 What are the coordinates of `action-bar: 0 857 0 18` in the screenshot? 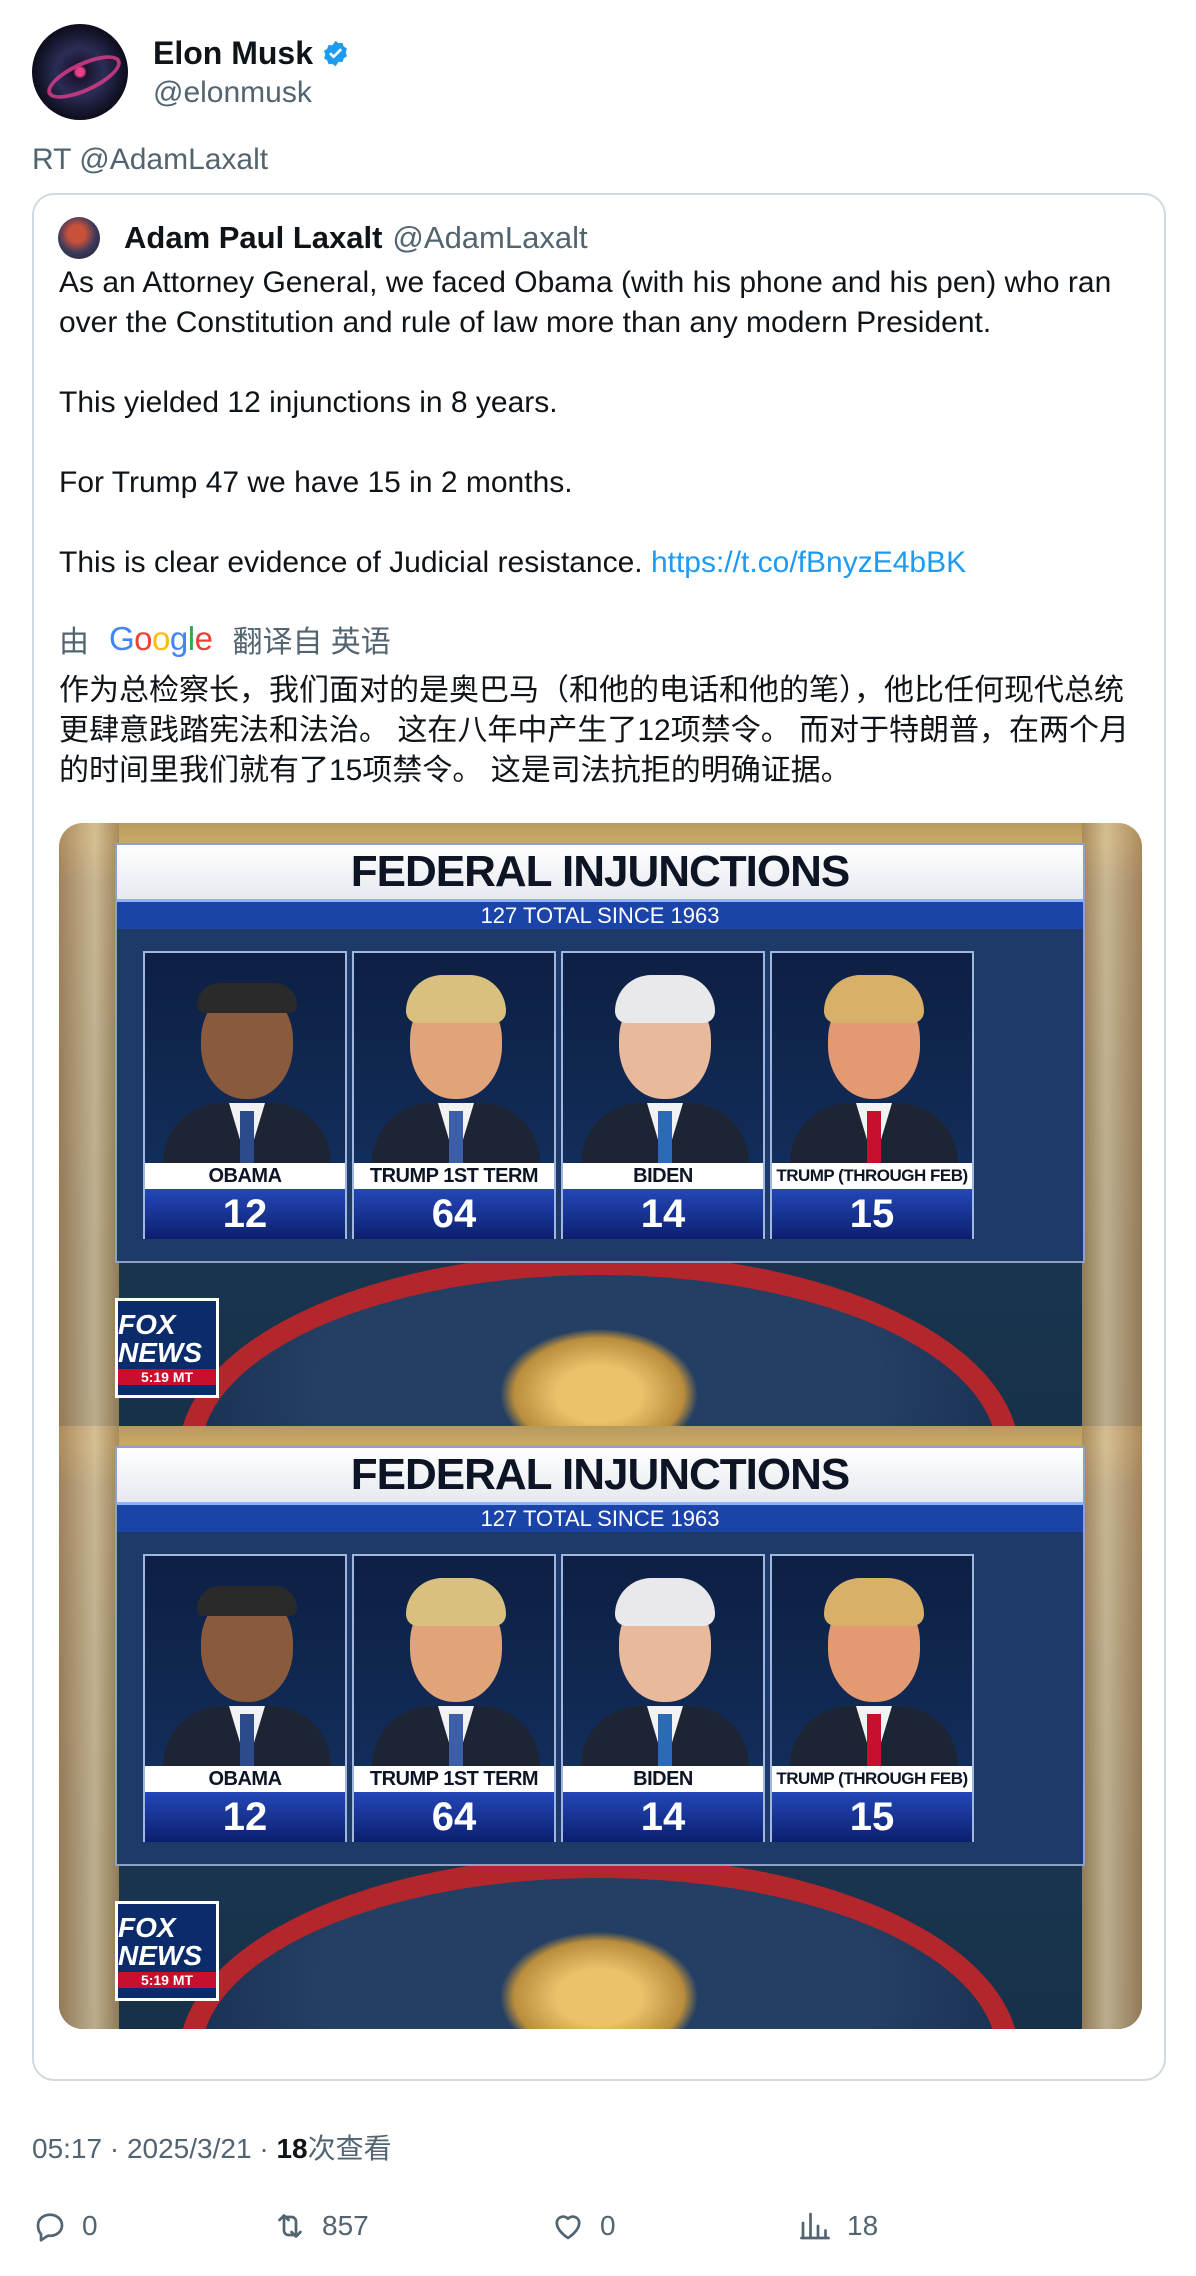 It's located at (599, 2232).